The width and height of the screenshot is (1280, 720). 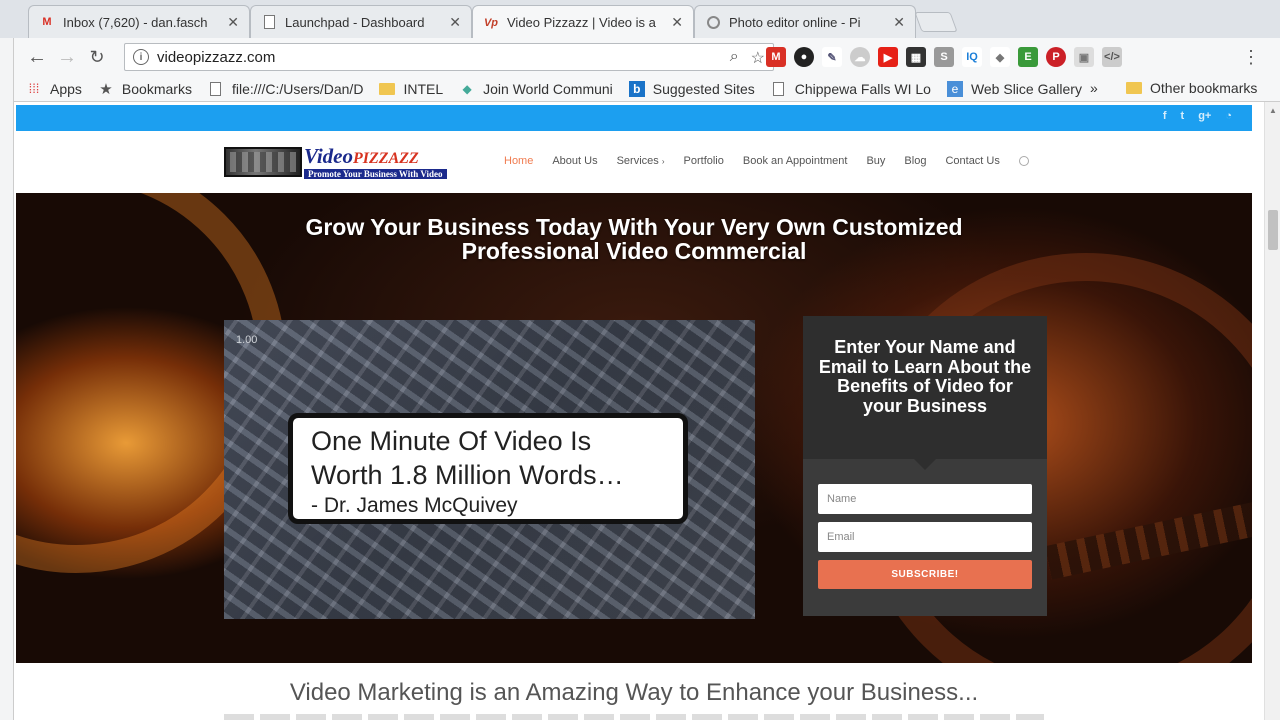 What do you see at coordinates (804, 57) in the screenshot?
I see `color-extension-icon: ●` at bounding box center [804, 57].